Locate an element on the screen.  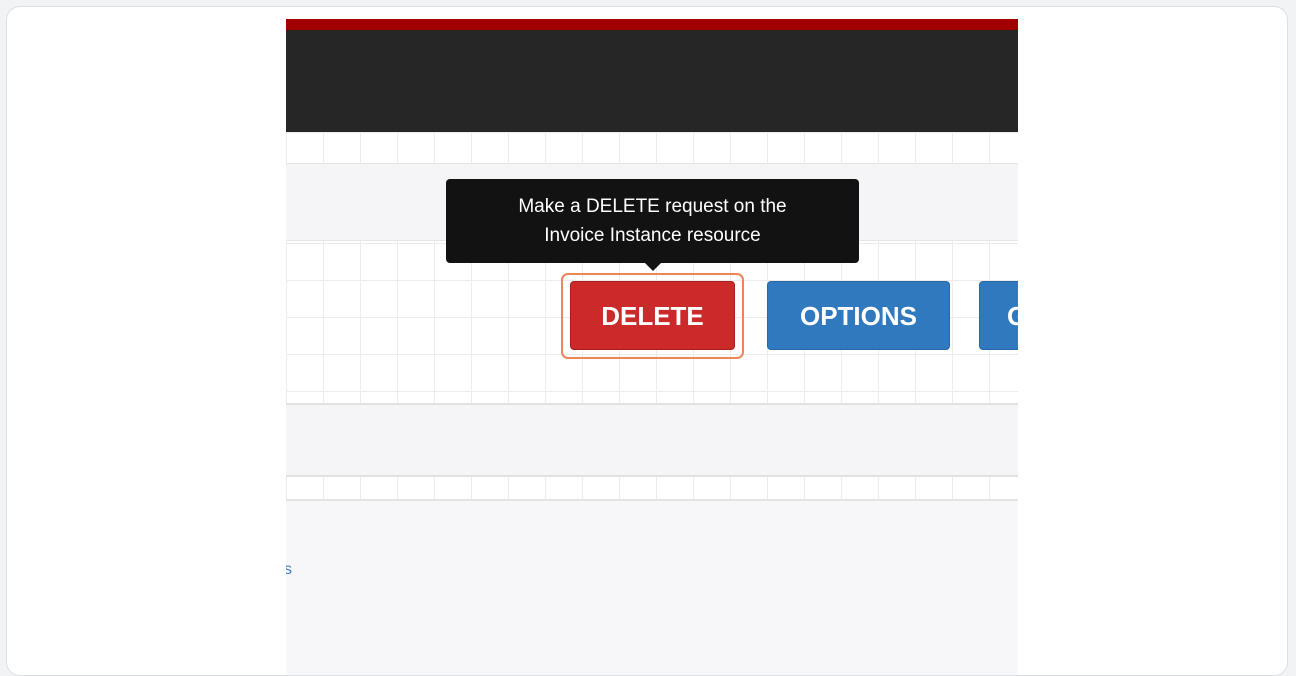
divider-band is located at coordinates (652, 440).